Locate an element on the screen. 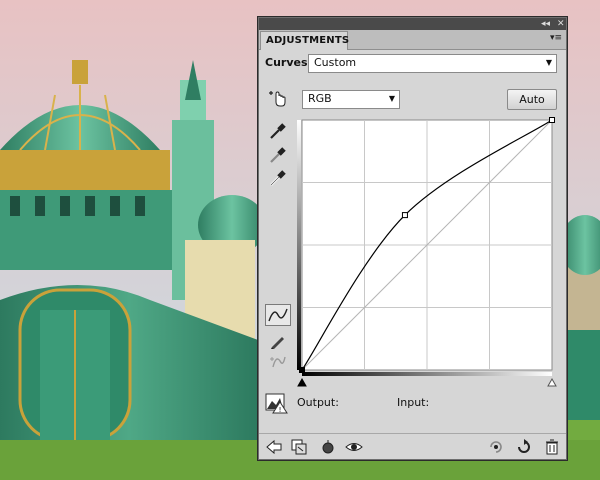  panel-titlebar: ◂◂ ✕ is located at coordinates (412, 24).